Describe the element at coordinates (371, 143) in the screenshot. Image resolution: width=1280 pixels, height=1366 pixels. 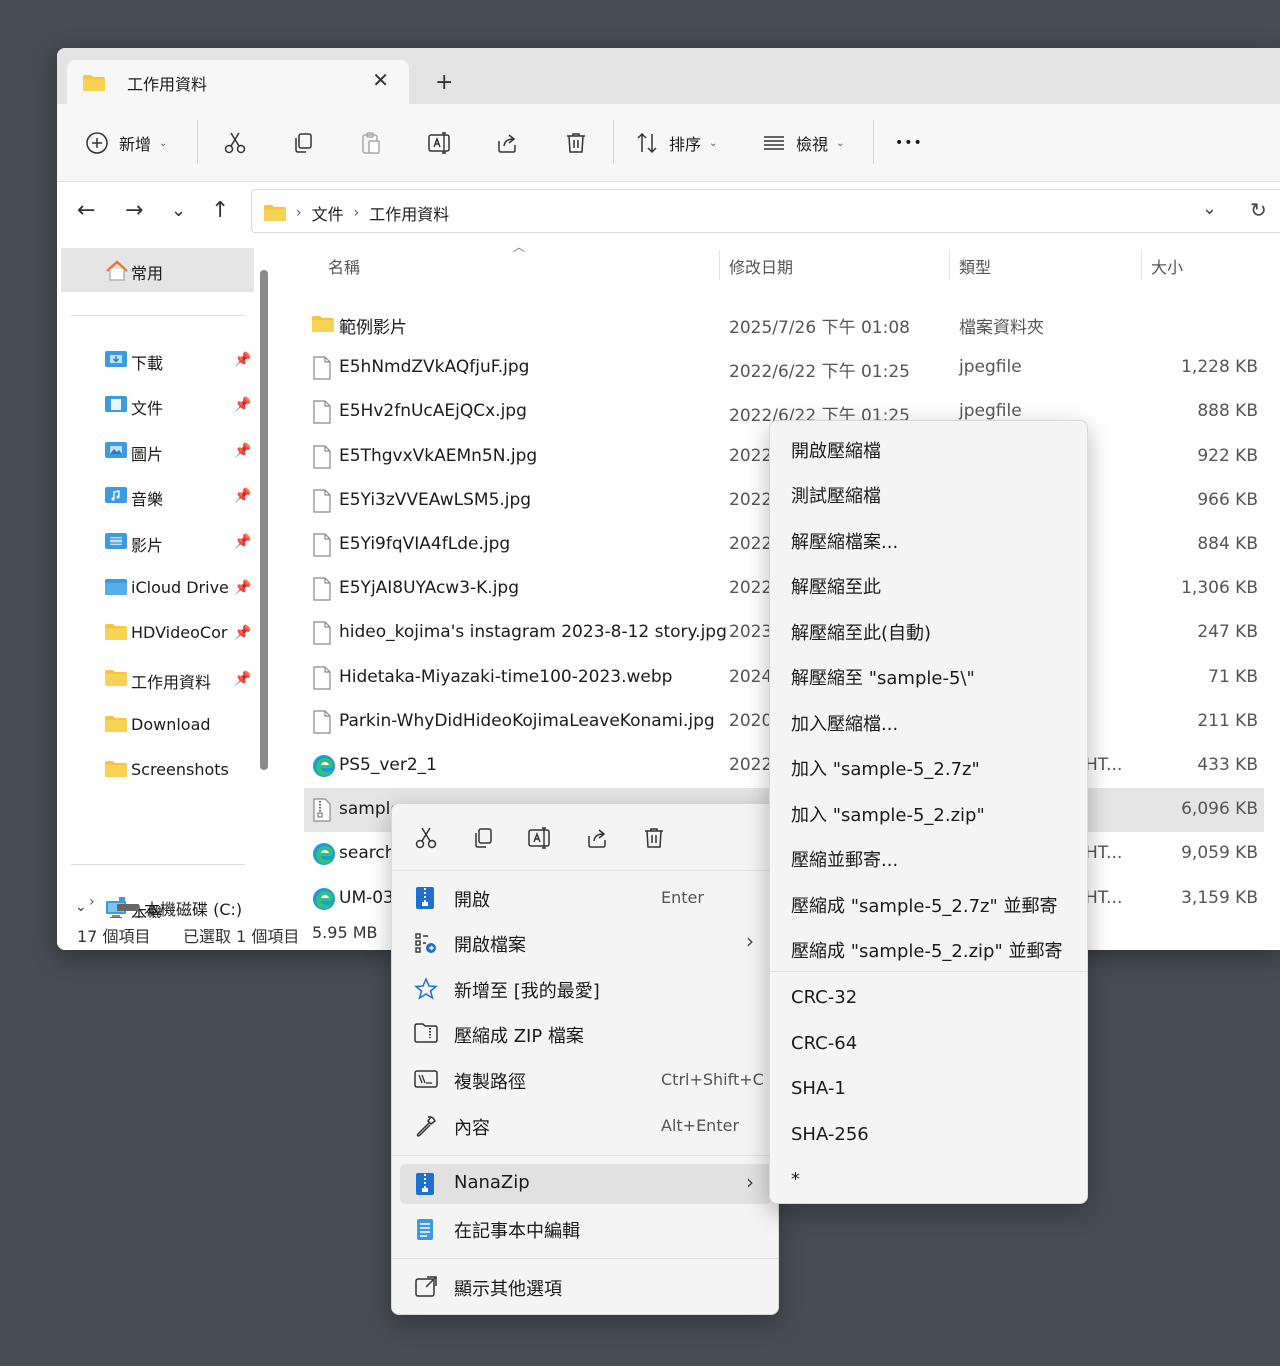
I see `paste-button` at that location.